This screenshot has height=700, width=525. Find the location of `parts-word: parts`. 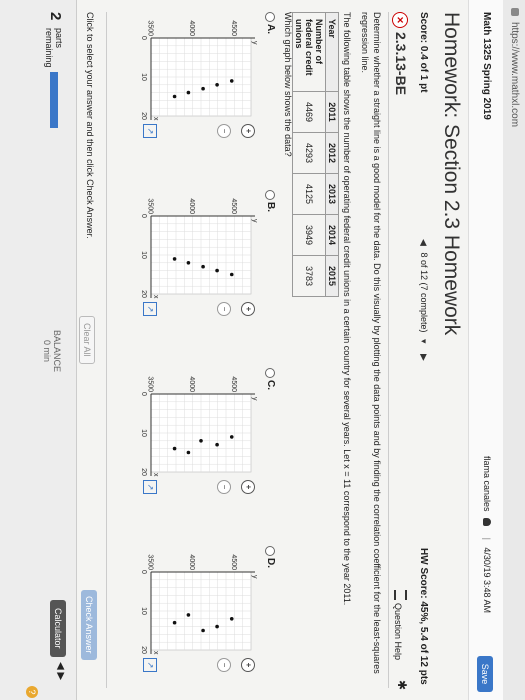

parts-word: parts is located at coordinates (59, 38).